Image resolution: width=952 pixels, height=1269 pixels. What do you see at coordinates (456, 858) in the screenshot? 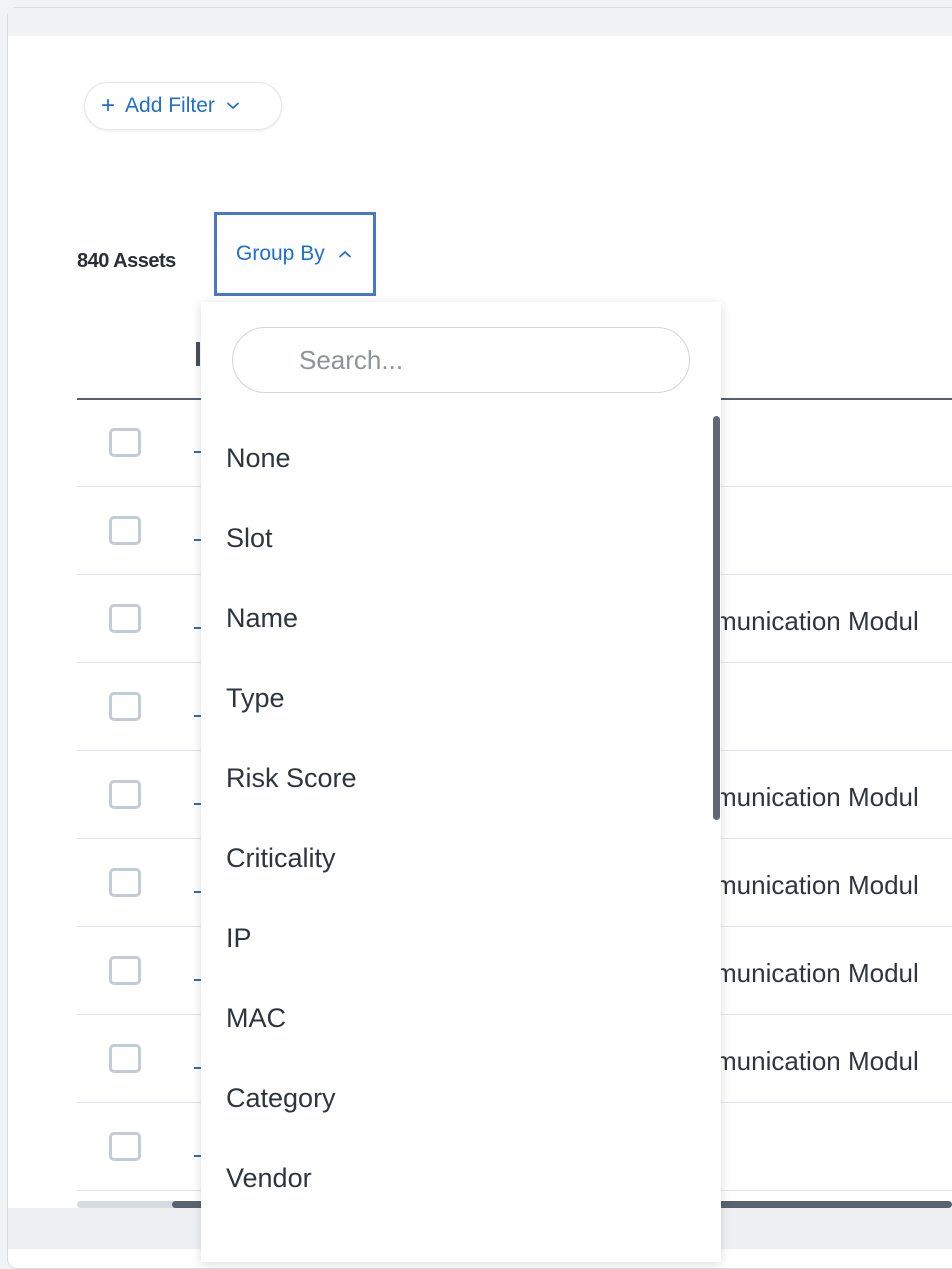
I see `group-by-option-criticality: Criticality` at bounding box center [456, 858].